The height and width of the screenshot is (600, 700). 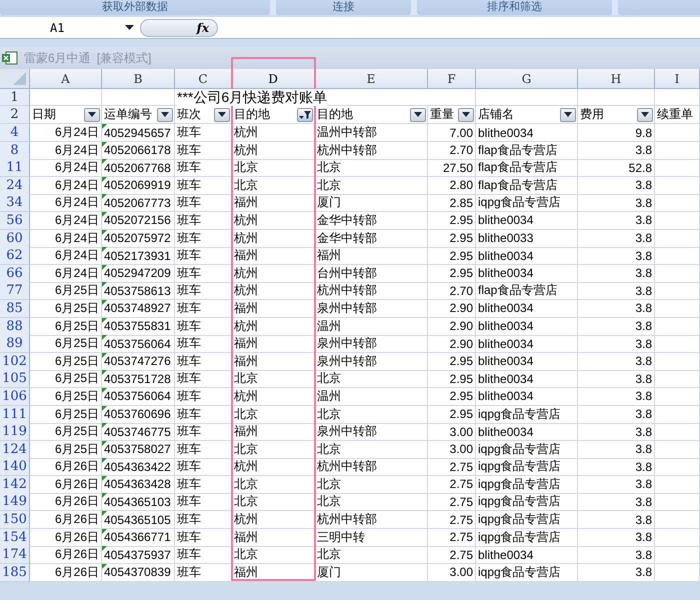 What do you see at coordinates (15, 203) in the screenshot?
I see `row-header: 34` at bounding box center [15, 203].